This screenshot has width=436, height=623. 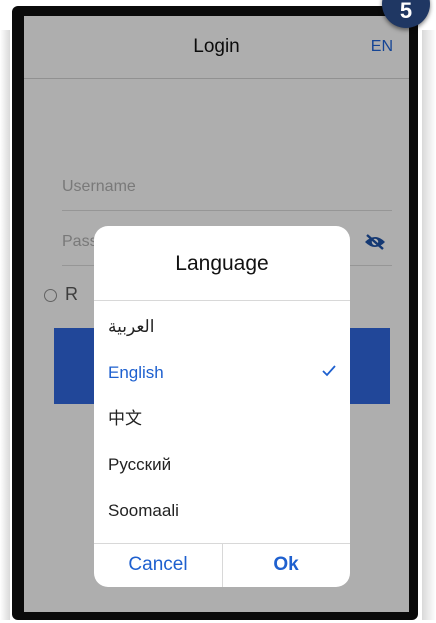 I want to click on ok-button: Ok, so click(x=286, y=565).